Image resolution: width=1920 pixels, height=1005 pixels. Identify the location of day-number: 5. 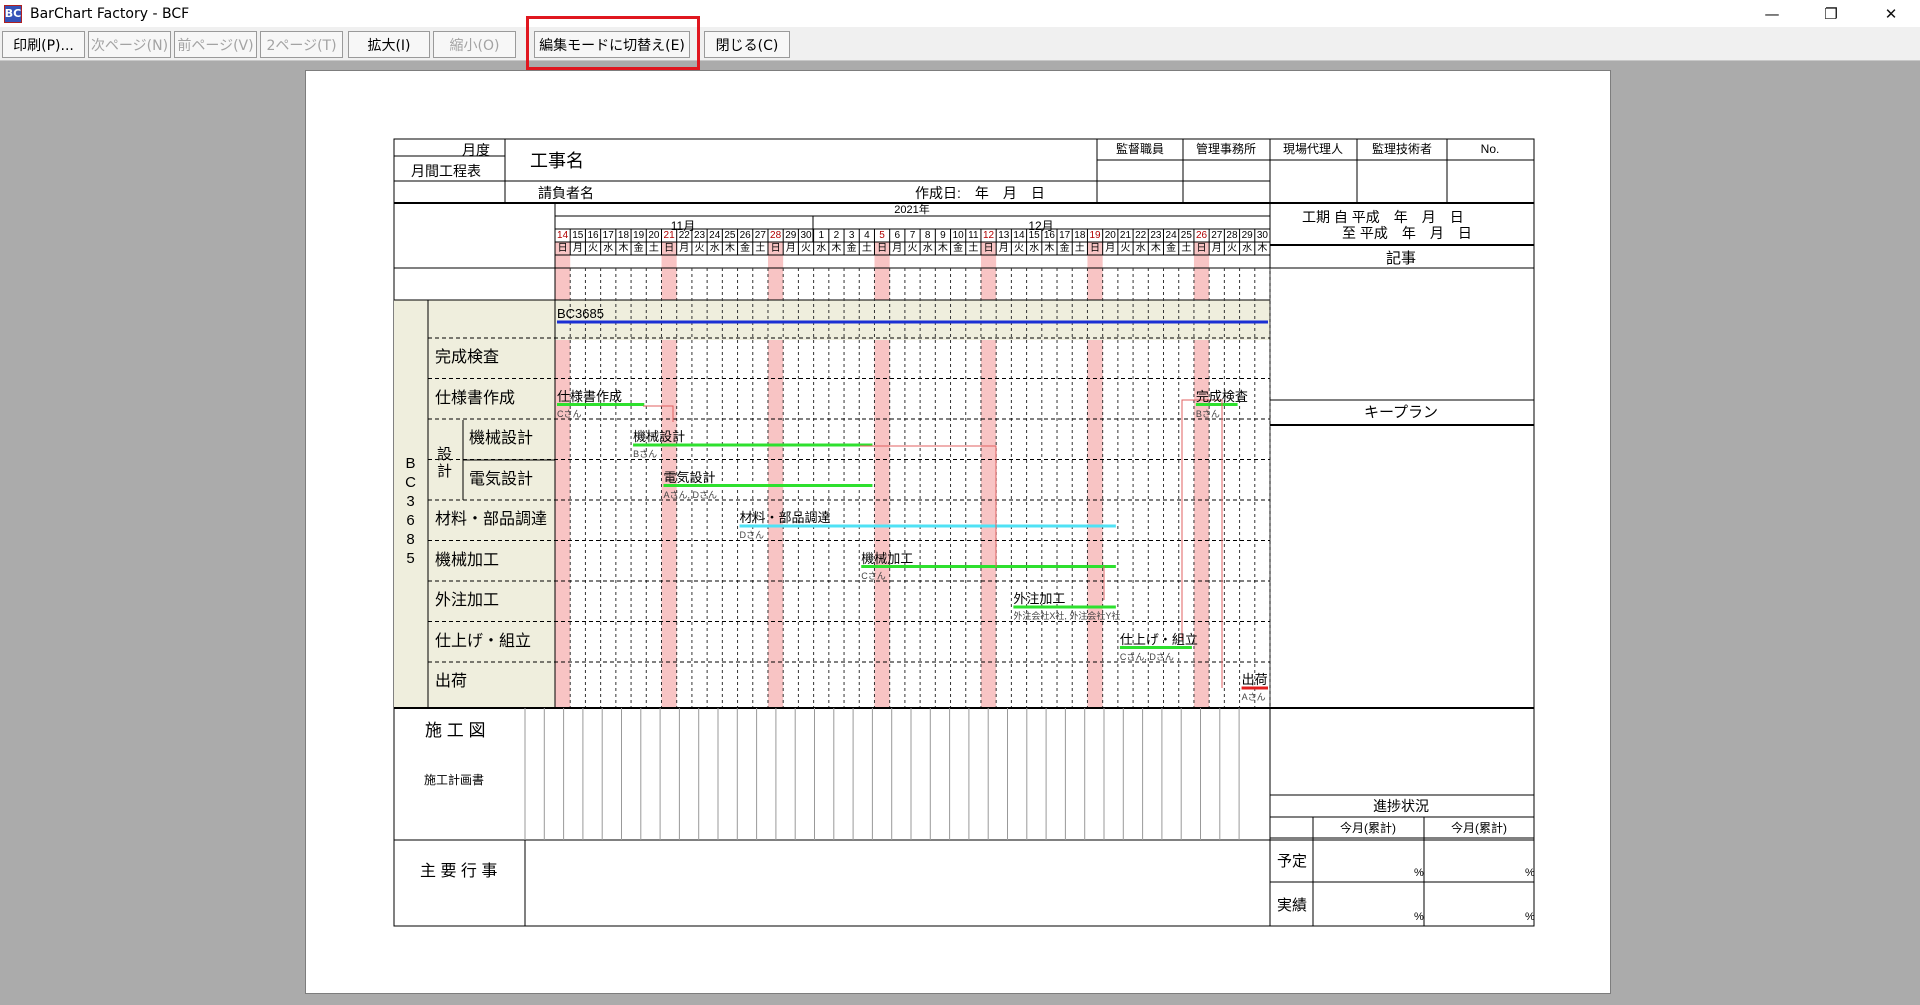
(882, 235).